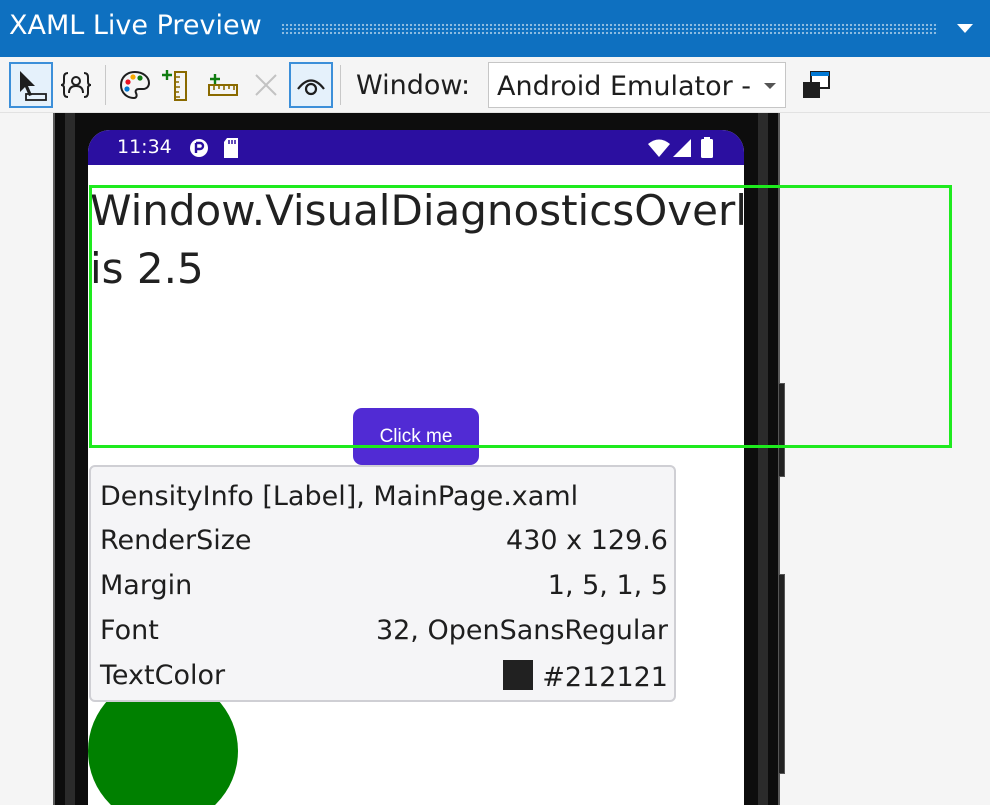  I want to click on title-bar: XAML Live Preview, so click(495, 28).